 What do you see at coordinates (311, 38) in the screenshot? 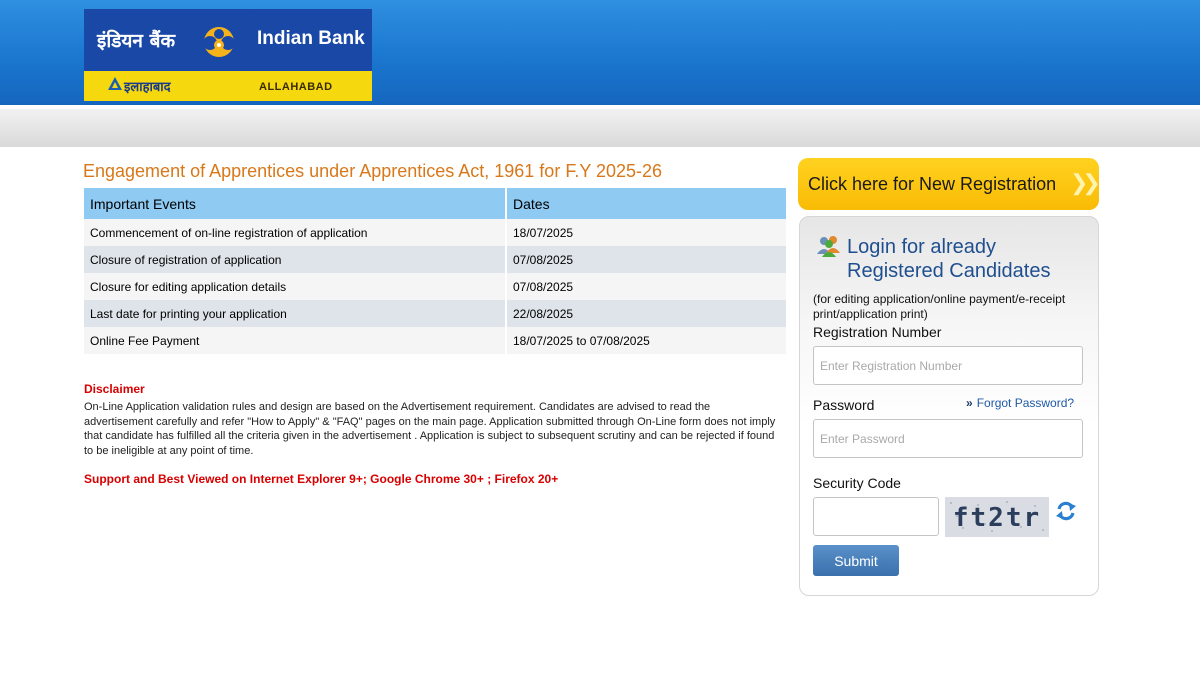
I see `logo-english-text: Indian Bank` at bounding box center [311, 38].